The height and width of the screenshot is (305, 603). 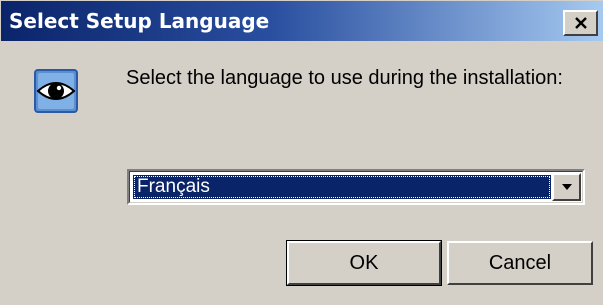 I want to click on language-select: Français, so click(x=356, y=187).